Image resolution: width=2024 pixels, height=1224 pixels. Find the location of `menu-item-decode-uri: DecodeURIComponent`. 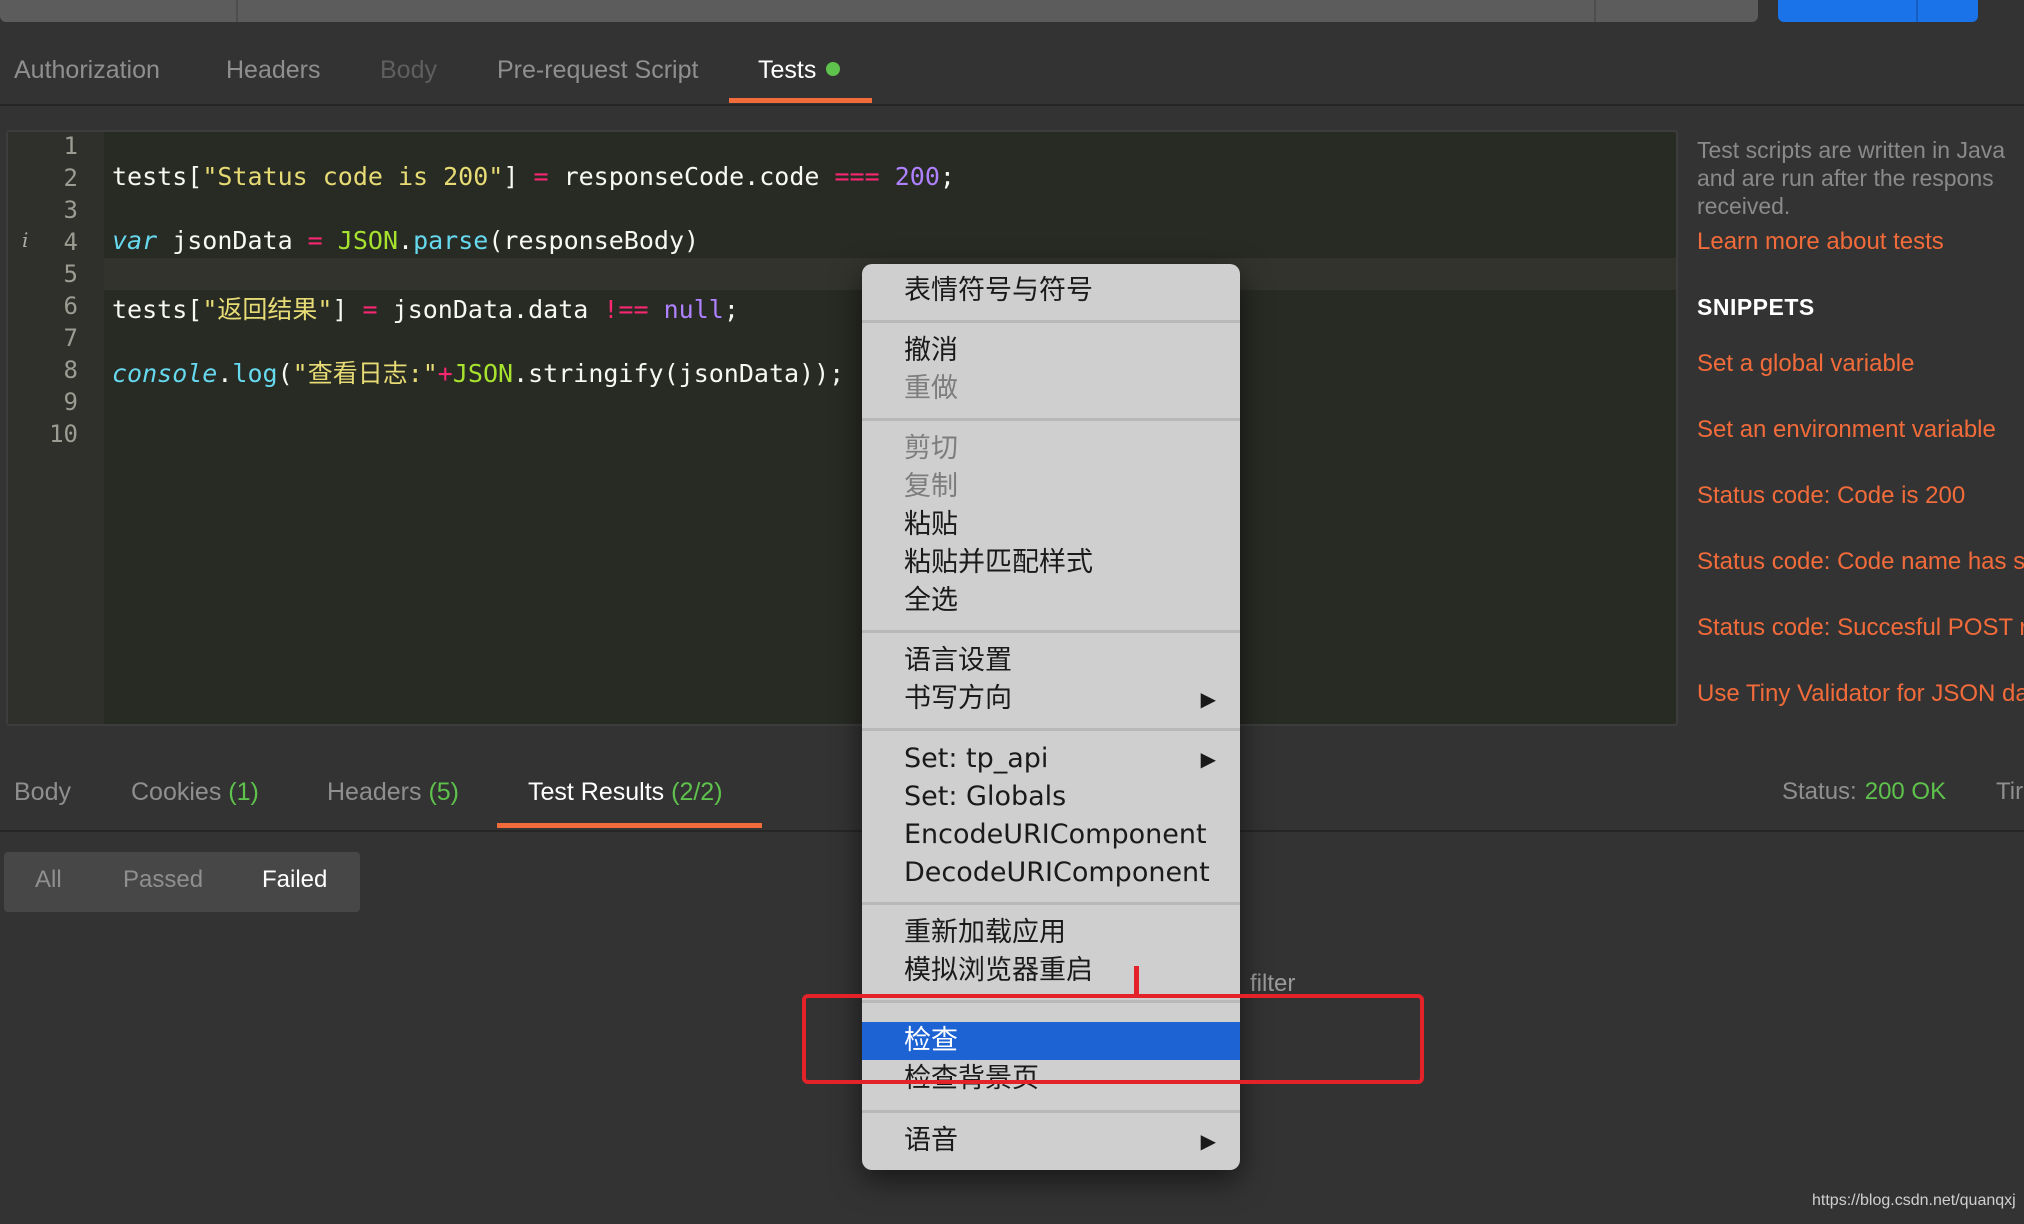

menu-item-decode-uri: DecodeURIComponent is located at coordinates (1051, 873).